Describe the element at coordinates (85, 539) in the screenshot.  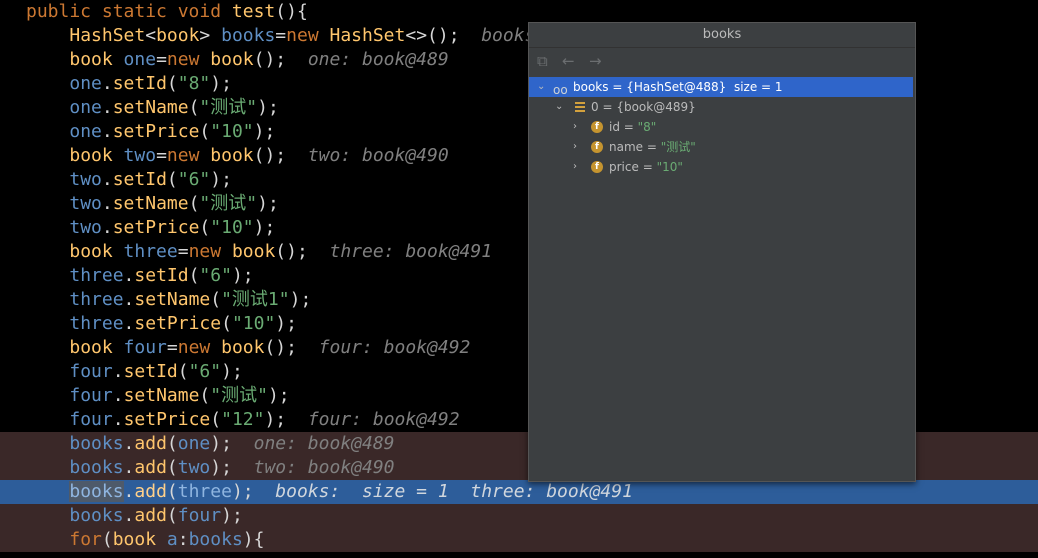
I see `code-token: for` at that location.